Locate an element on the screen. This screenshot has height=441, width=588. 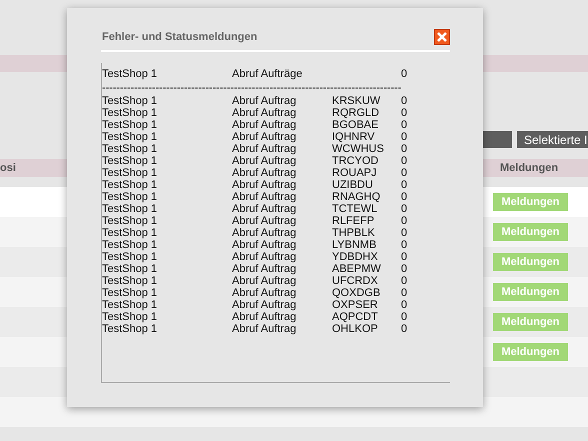
toolbar-button is located at coordinates (496, 139).